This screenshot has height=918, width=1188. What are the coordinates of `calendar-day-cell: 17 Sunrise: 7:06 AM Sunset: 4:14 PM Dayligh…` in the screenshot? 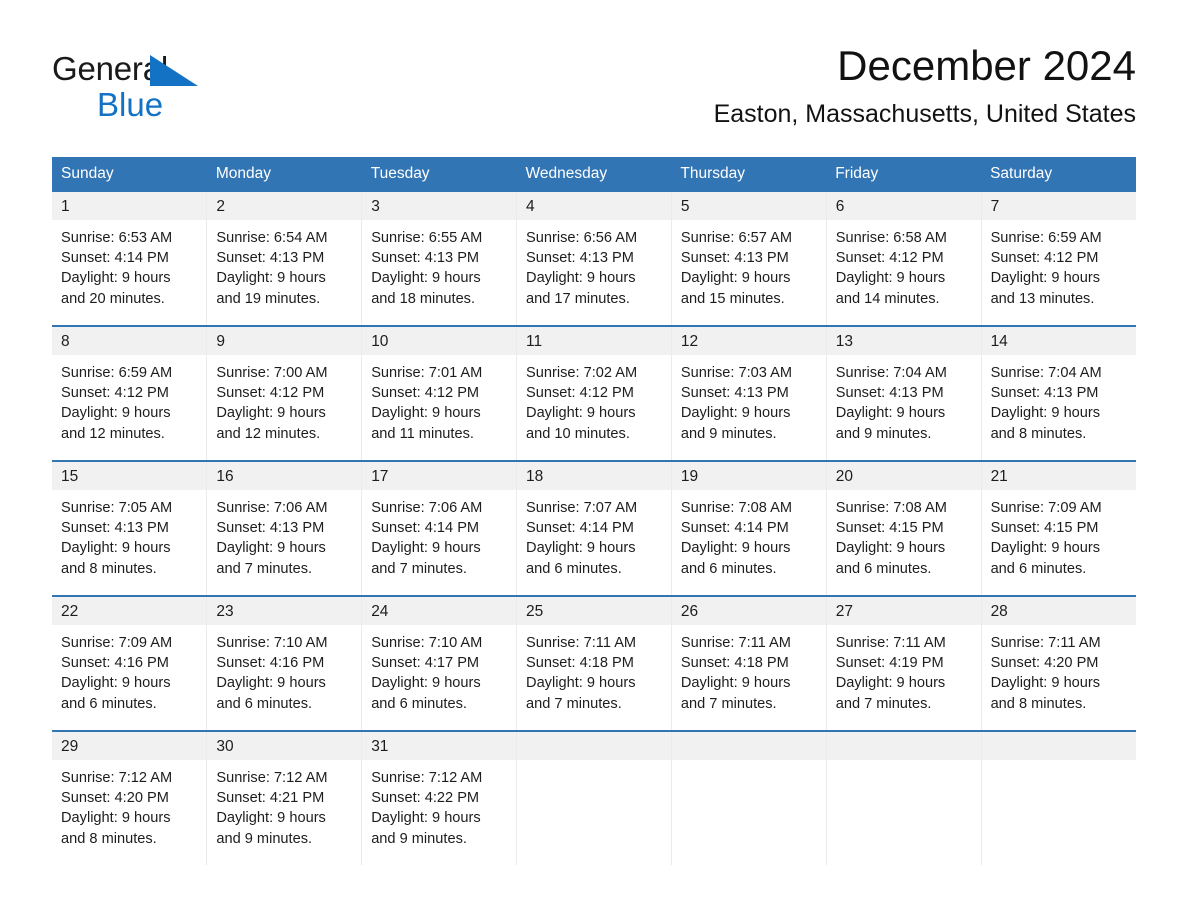 It's located at (439, 528).